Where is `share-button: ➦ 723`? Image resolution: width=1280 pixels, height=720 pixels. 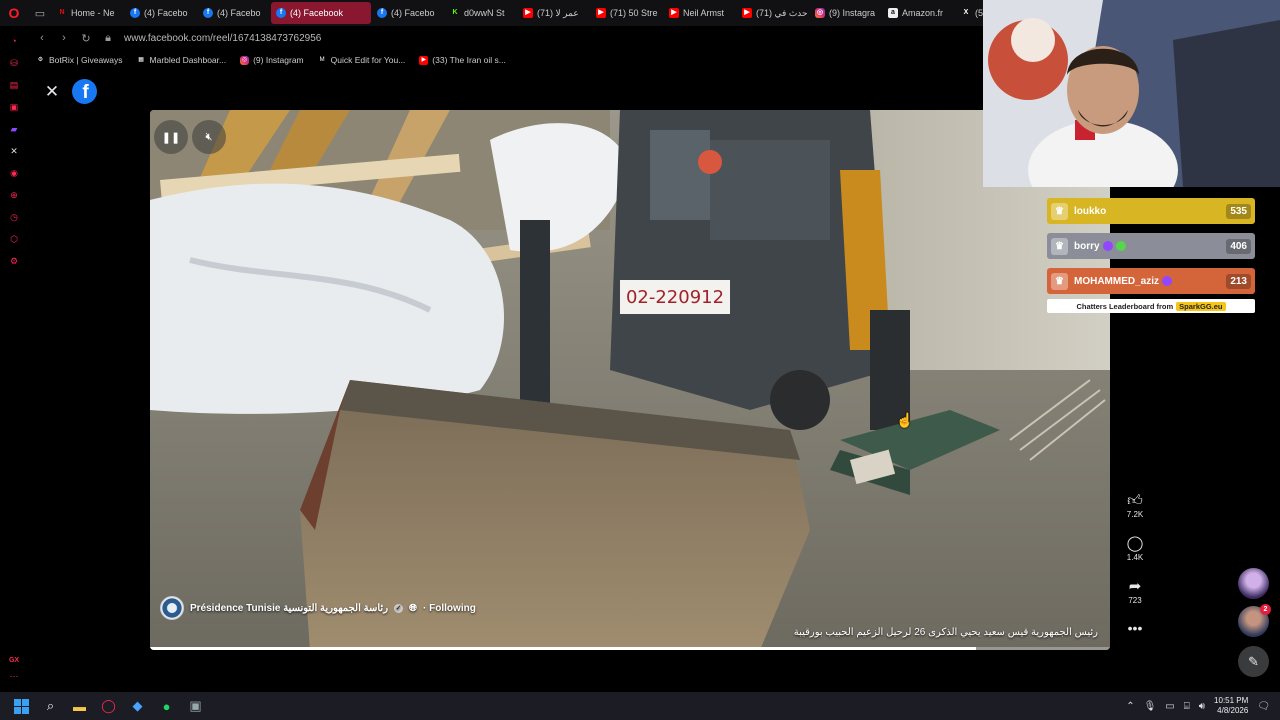
share-button: ➦ 723 is located at coordinates (1135, 591).